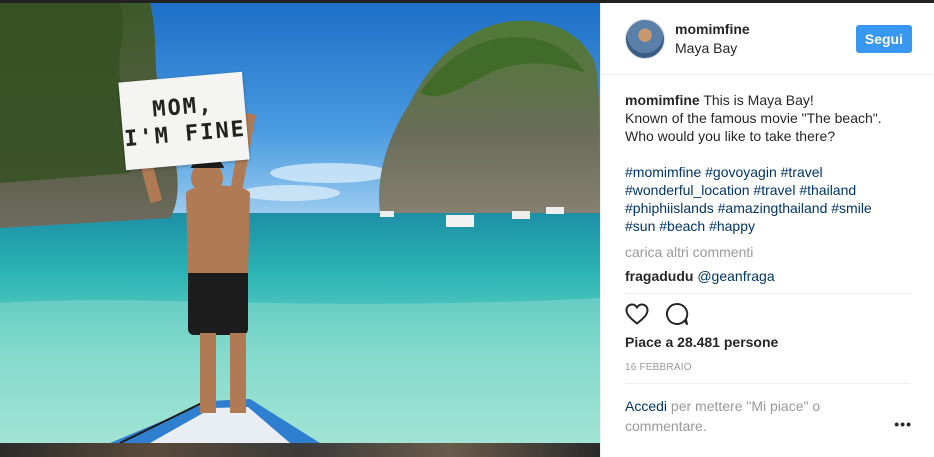 This screenshot has width=934, height=457. Describe the element at coordinates (765, 29) in the screenshot. I see `header-username: momimfine` at that location.